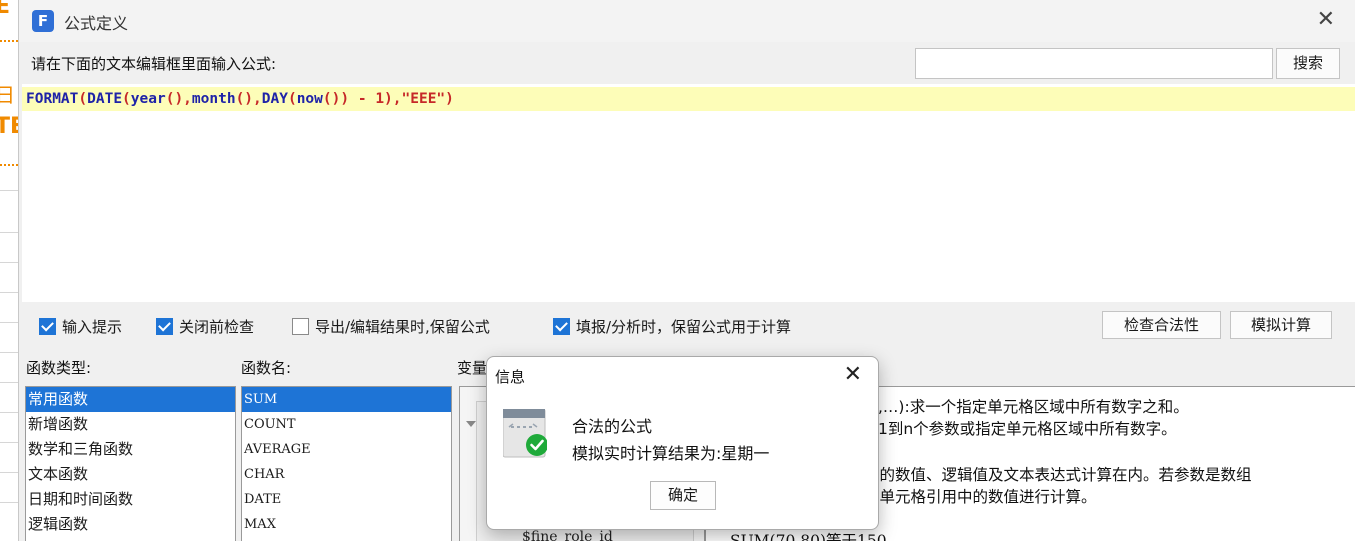 The width and height of the screenshot is (1355, 541). Describe the element at coordinates (525, 433) in the screenshot. I see `valid-formula-icon` at that location.